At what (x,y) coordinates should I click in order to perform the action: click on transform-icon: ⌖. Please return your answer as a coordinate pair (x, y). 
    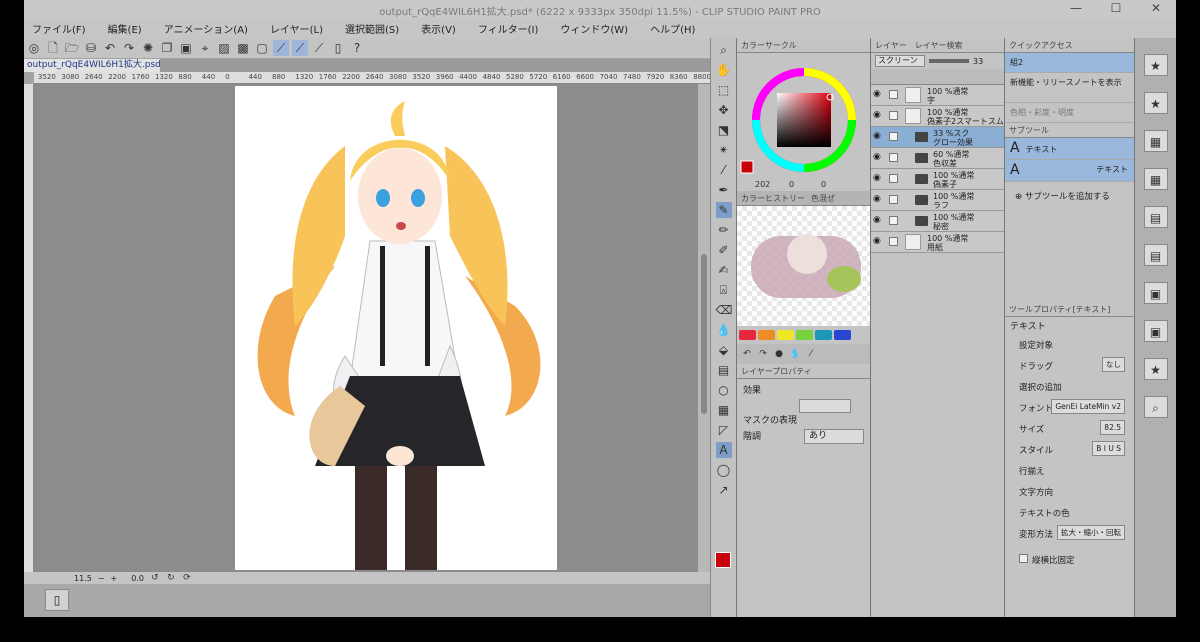
    Looking at the image, I should click on (205, 48).